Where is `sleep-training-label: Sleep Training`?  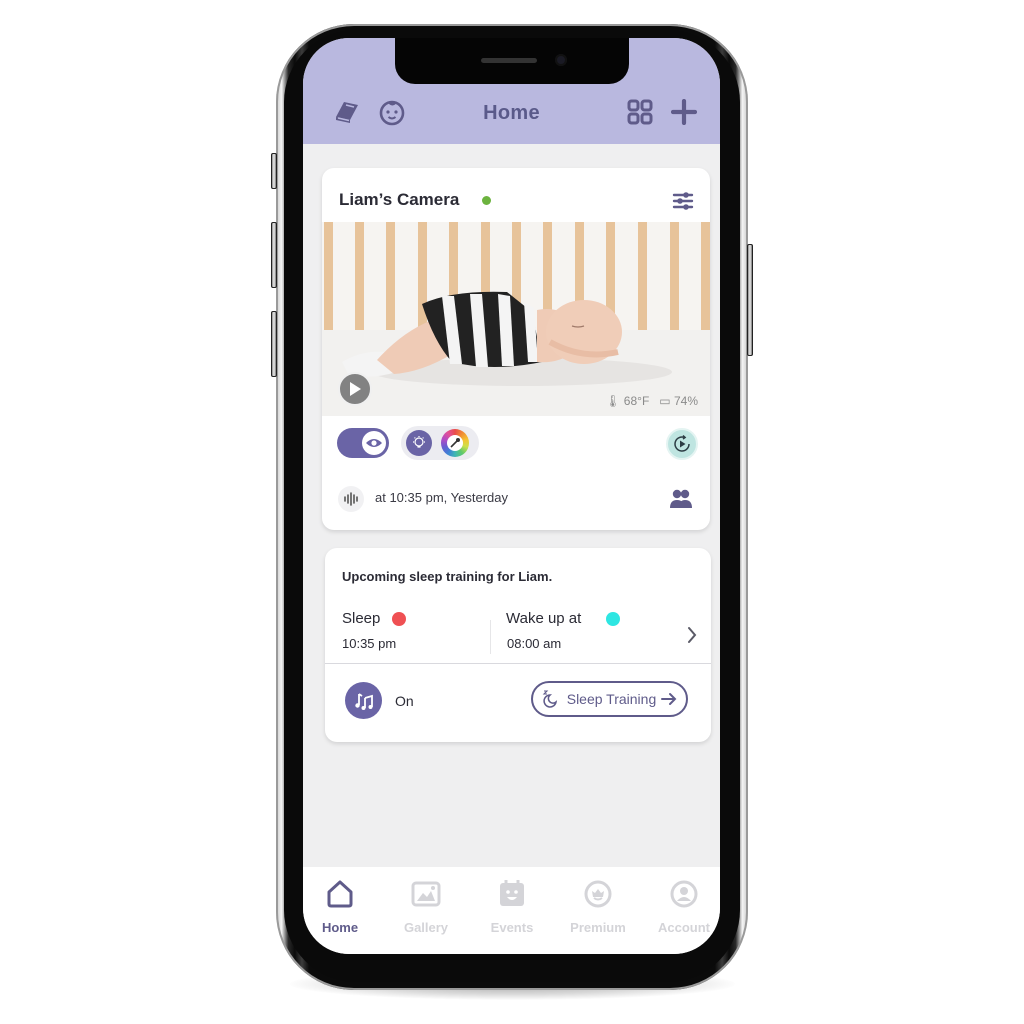
sleep-training-label: Sleep Training is located at coordinates (611, 699).